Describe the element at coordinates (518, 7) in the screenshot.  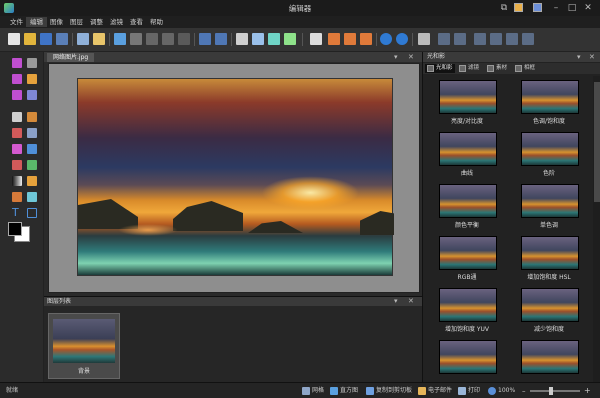
I see `user-icon` at that location.